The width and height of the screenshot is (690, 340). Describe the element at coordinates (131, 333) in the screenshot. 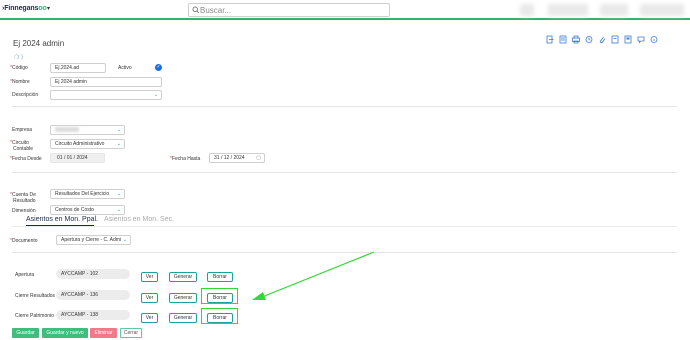

I see `cerrar-button: Cerrar` at that location.